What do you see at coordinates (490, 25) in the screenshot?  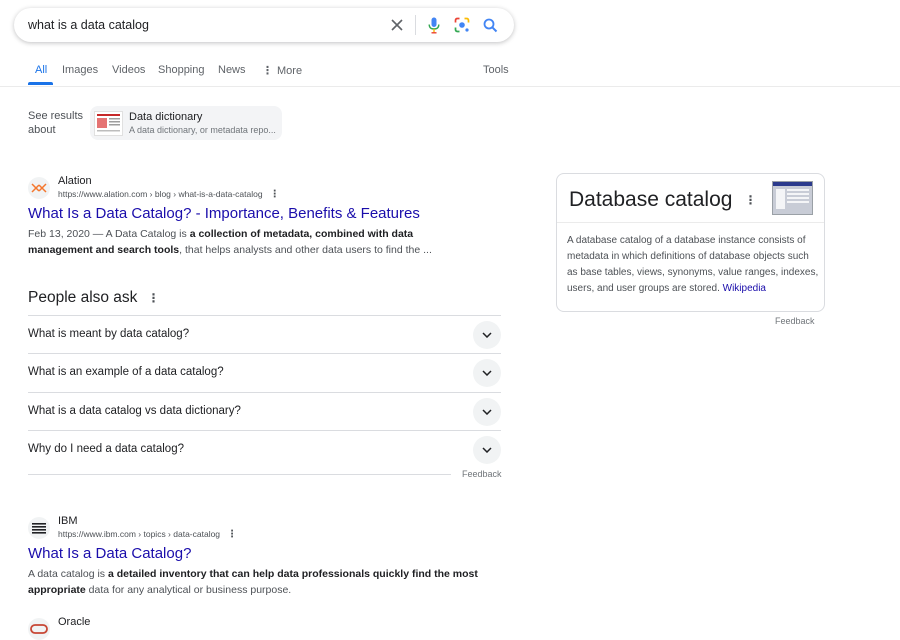 I see `search-icon` at bounding box center [490, 25].